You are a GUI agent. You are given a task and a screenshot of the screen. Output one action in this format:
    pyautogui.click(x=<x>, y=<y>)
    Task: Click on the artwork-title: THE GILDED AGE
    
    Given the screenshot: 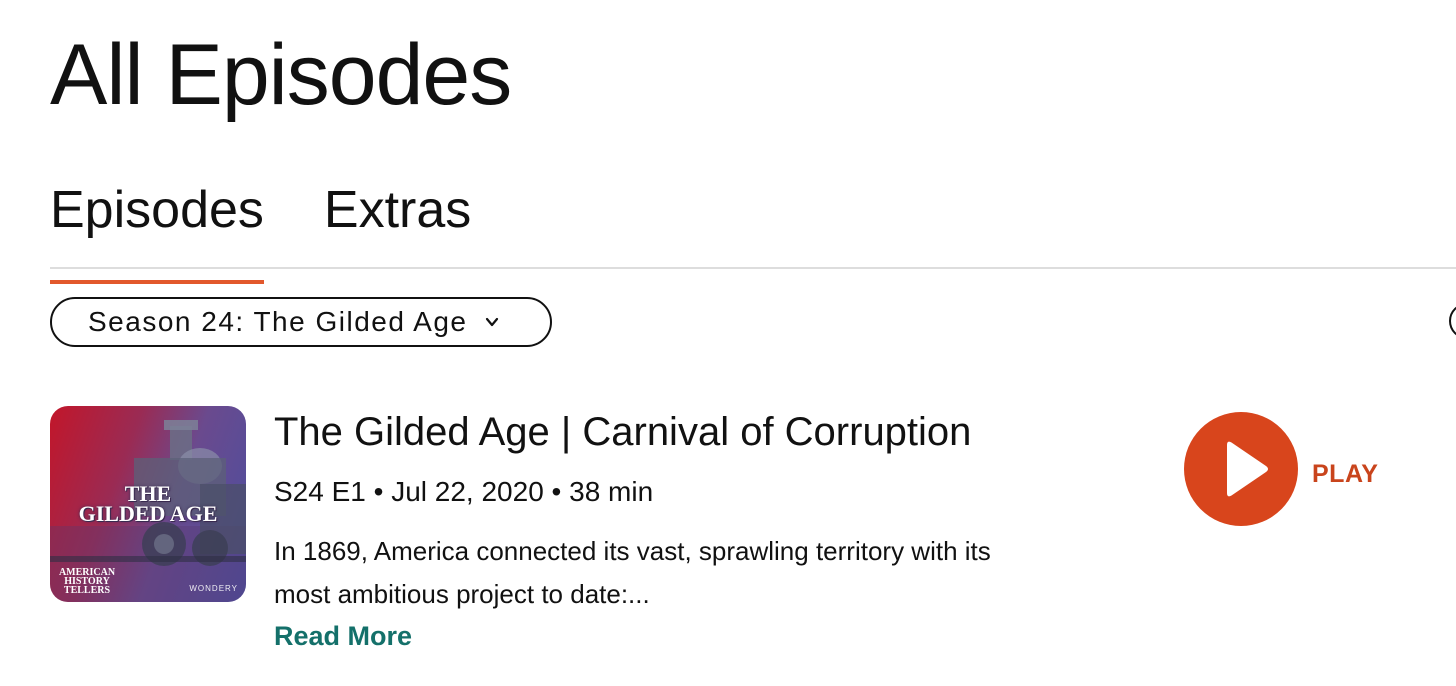 What is the action you would take?
    pyautogui.click(x=148, y=504)
    